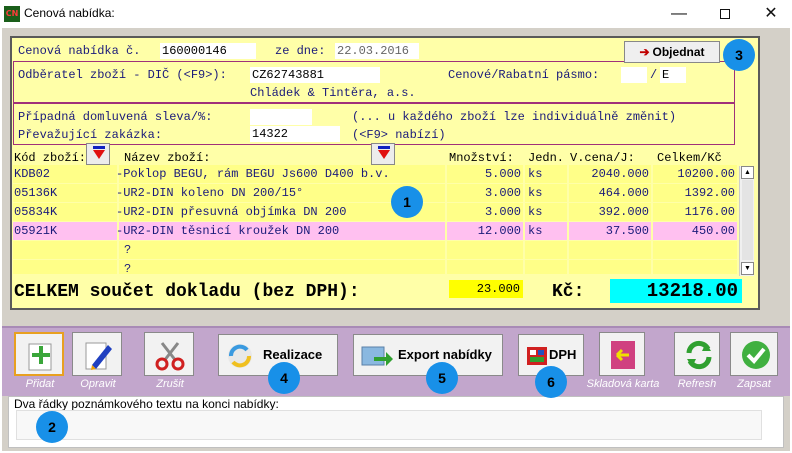  I want to click on add-button, so click(39, 354).